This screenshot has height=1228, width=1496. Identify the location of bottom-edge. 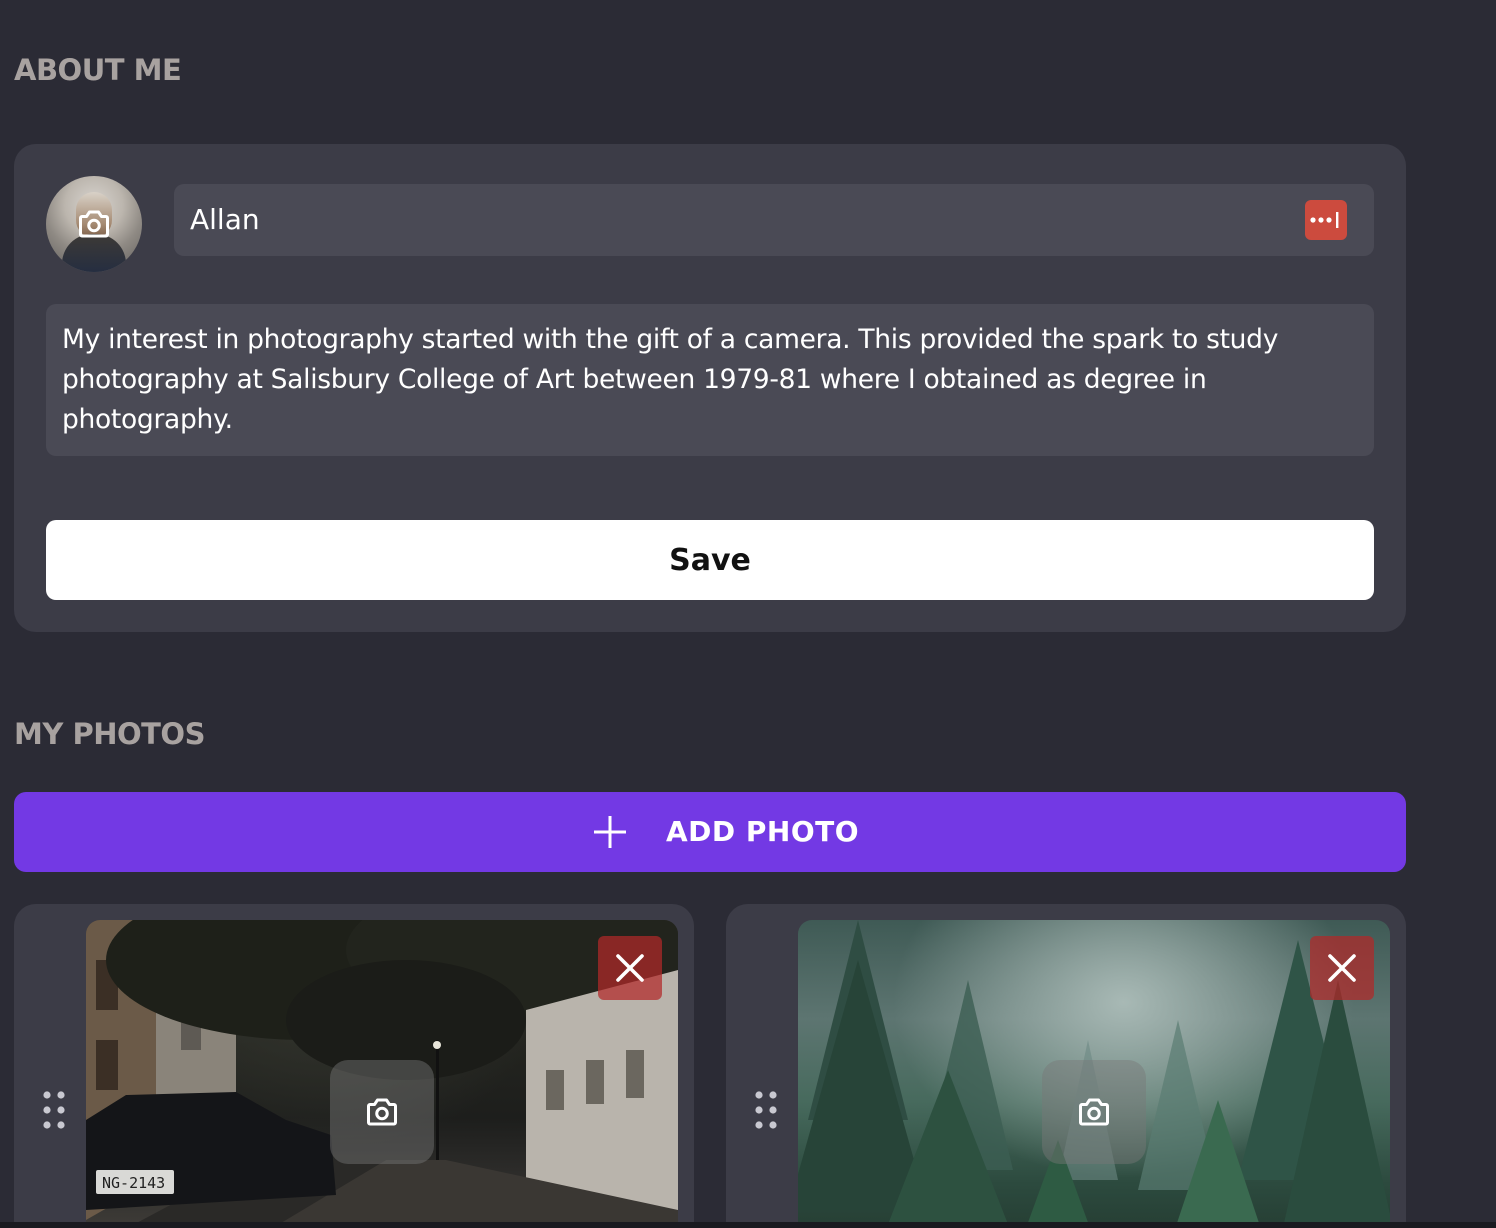
(748, 1225).